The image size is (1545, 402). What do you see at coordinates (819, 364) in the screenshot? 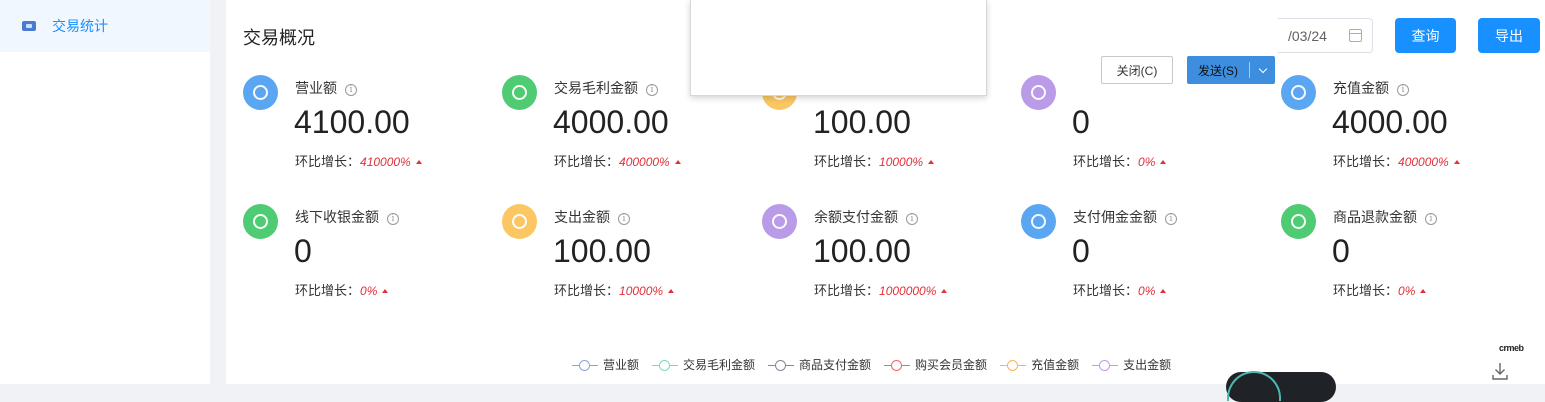
I see `legend-item: 商品支付金额` at bounding box center [819, 364].